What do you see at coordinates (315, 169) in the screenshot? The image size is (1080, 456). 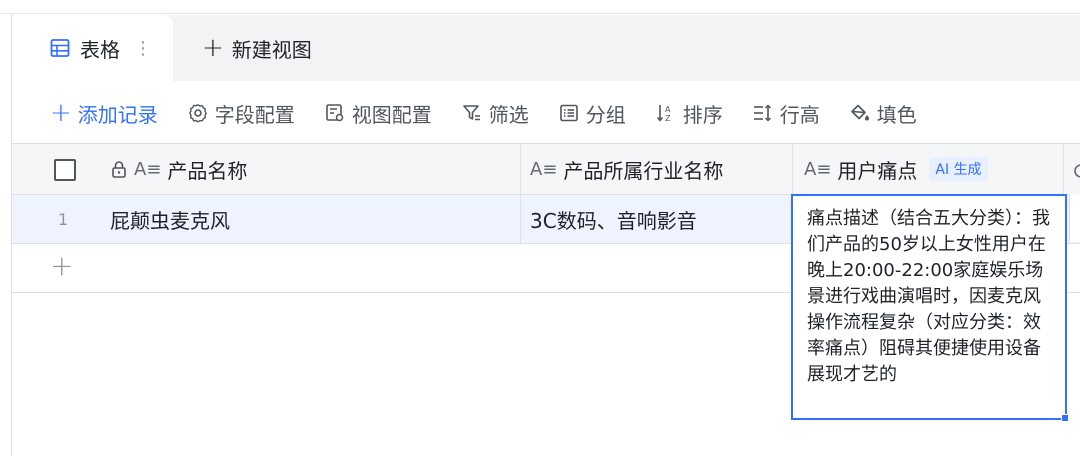 I see `column-header-product-name: A≡ 产品名称` at bounding box center [315, 169].